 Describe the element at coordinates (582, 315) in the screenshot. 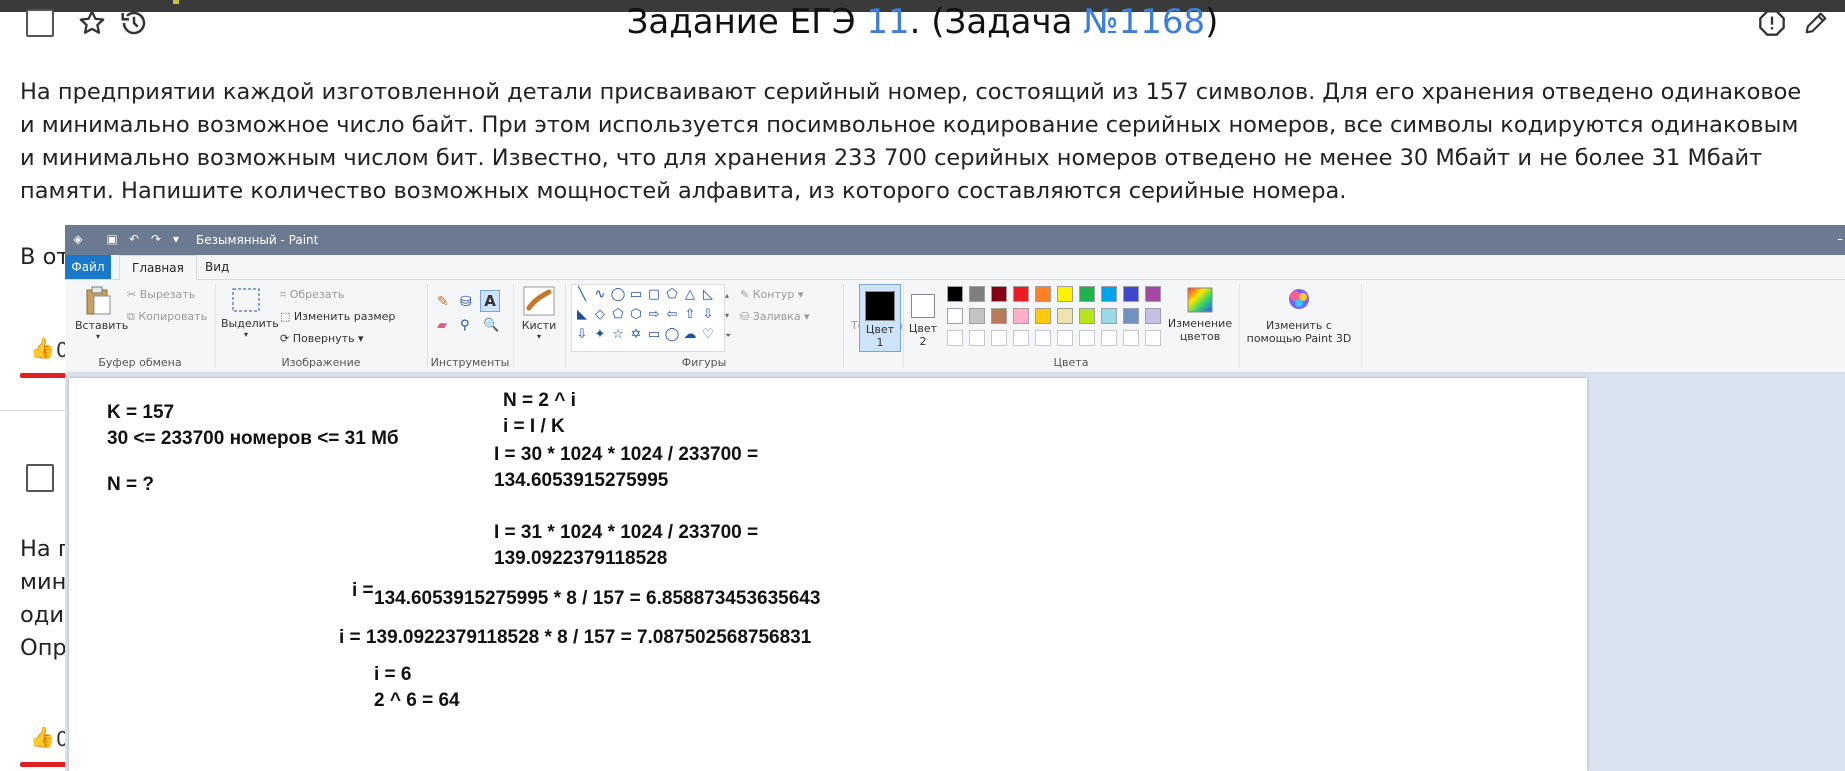

I see `right-triangle-2-shape: ◣` at that location.